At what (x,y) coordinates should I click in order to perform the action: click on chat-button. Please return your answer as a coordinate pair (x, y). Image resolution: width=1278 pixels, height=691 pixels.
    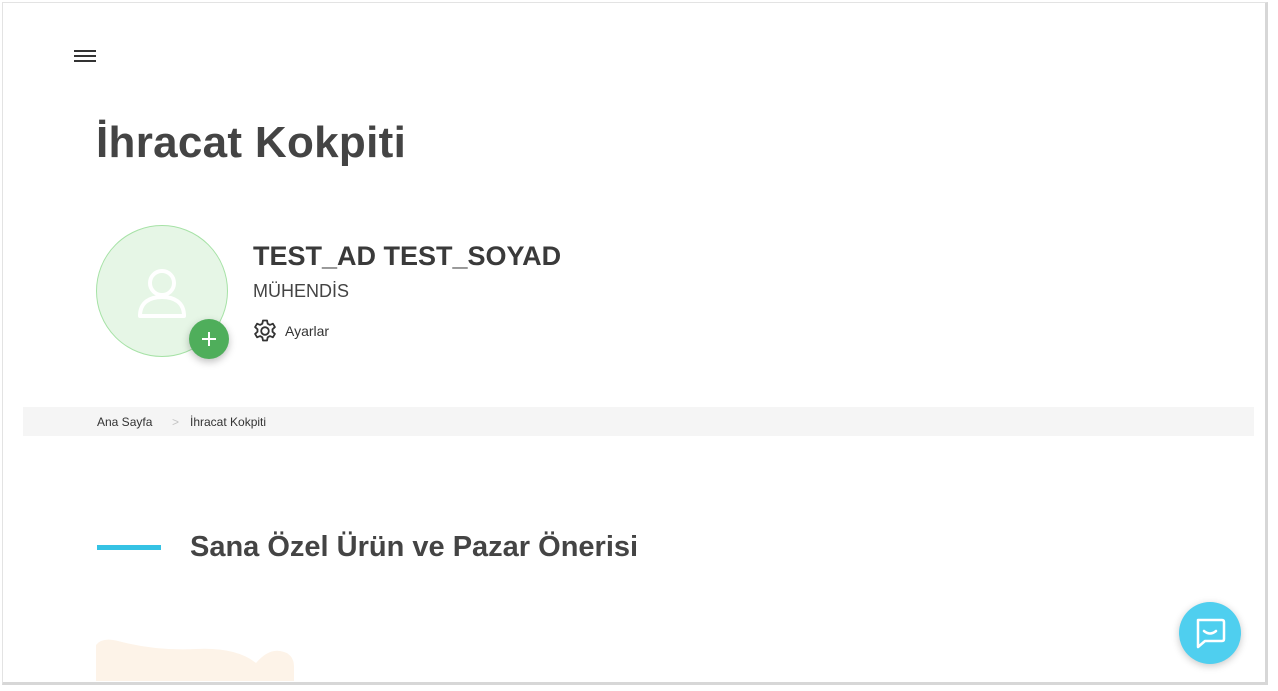
    Looking at the image, I should click on (1210, 633).